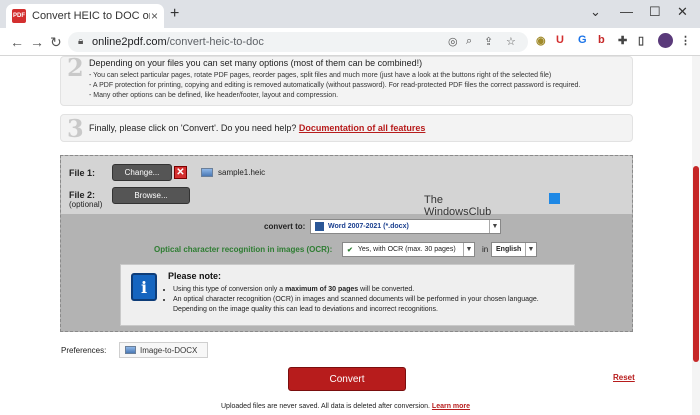  Describe the element at coordinates (665, 40) in the screenshot. I see `profile-avatar` at that location.